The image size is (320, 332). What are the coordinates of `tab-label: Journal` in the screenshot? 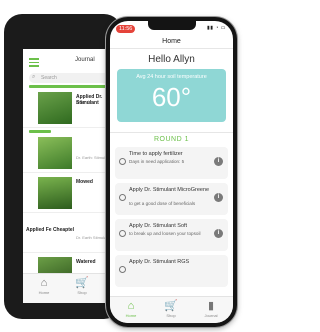 It's located at (211, 315).